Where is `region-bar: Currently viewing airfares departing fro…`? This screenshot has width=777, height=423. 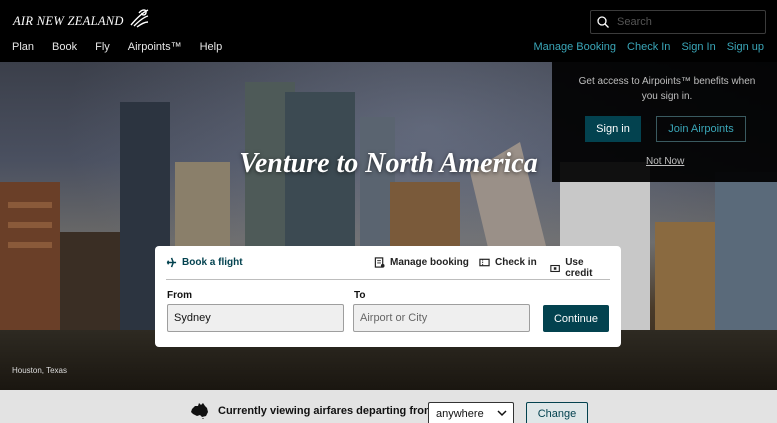 region-bar: Currently viewing airfares departing fro… is located at coordinates (388, 406).